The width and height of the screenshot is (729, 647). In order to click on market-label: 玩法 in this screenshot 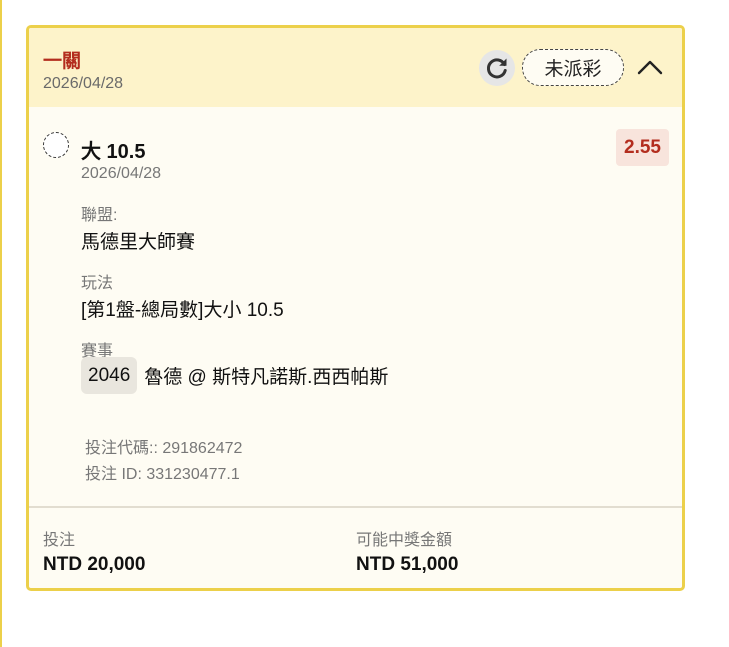, I will do `click(97, 283)`.